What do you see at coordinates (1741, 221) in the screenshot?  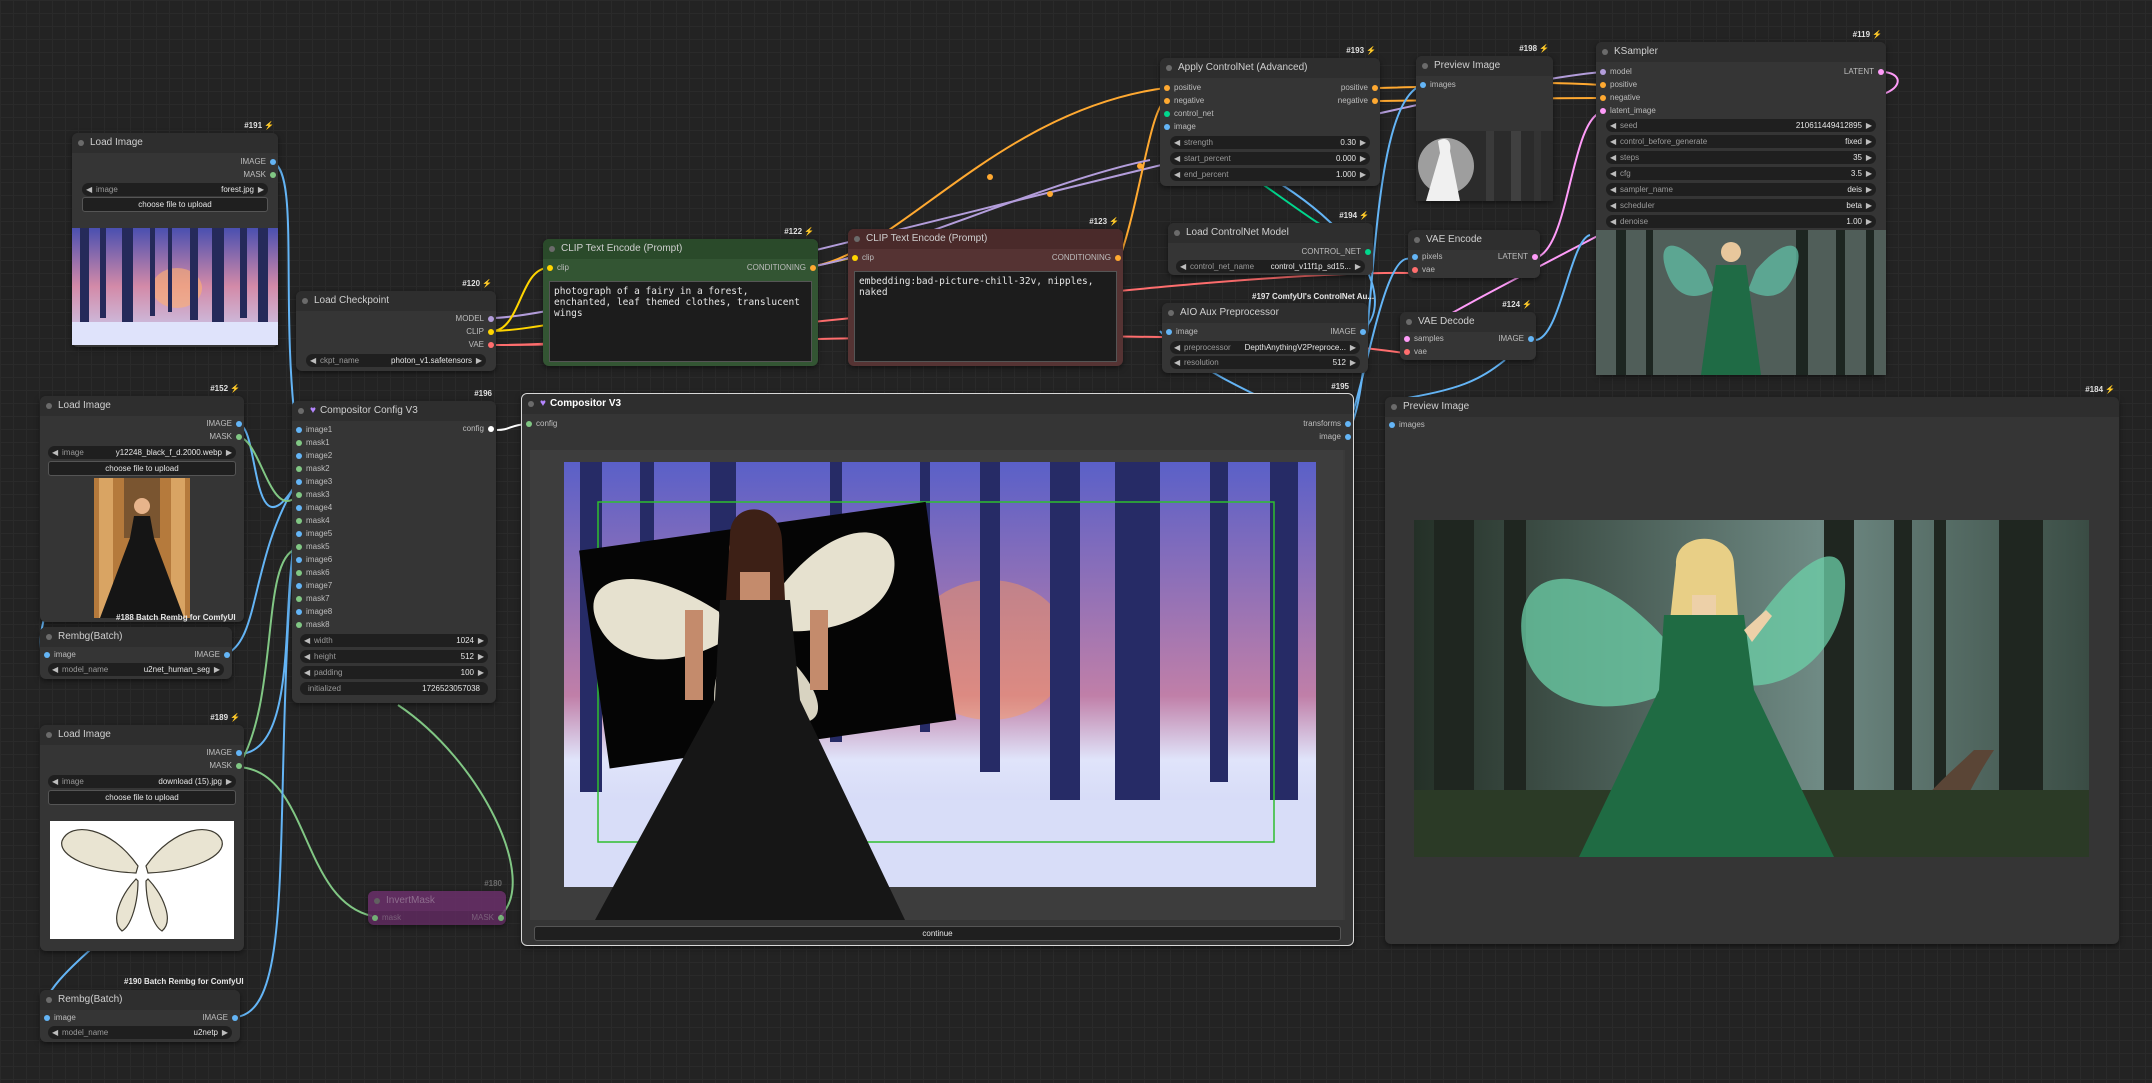 I see `denoise-field: ◀ denoise 1.00 ▶` at bounding box center [1741, 221].